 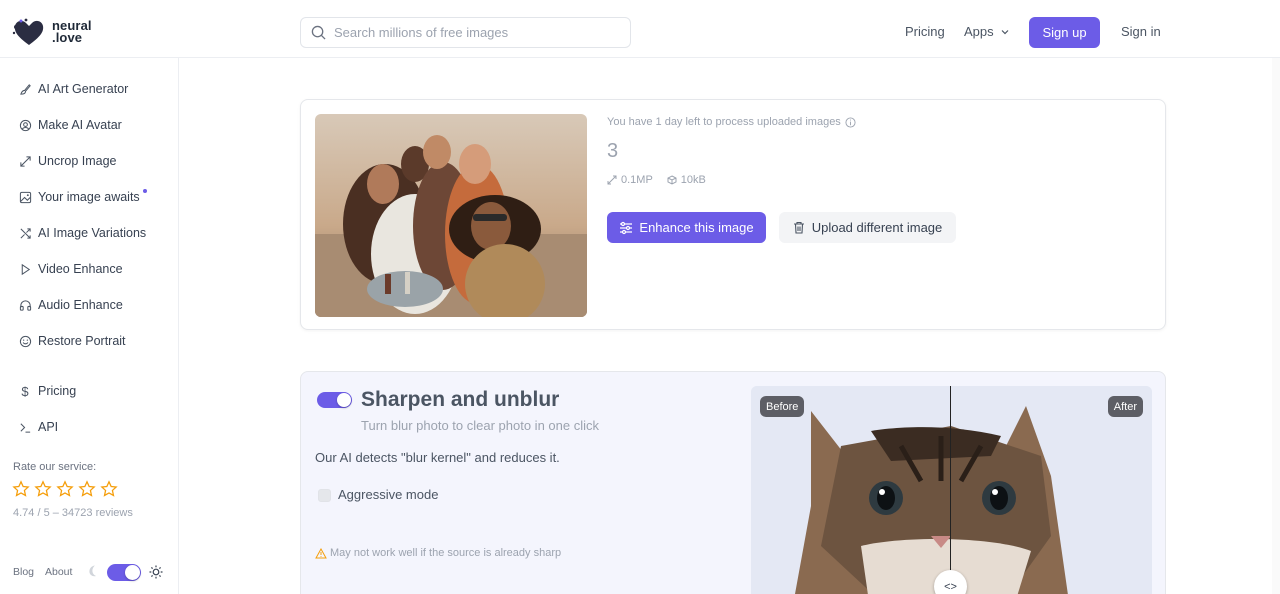 What do you see at coordinates (67, 37) in the screenshot?
I see `logo-text-line2: .love` at bounding box center [67, 37].